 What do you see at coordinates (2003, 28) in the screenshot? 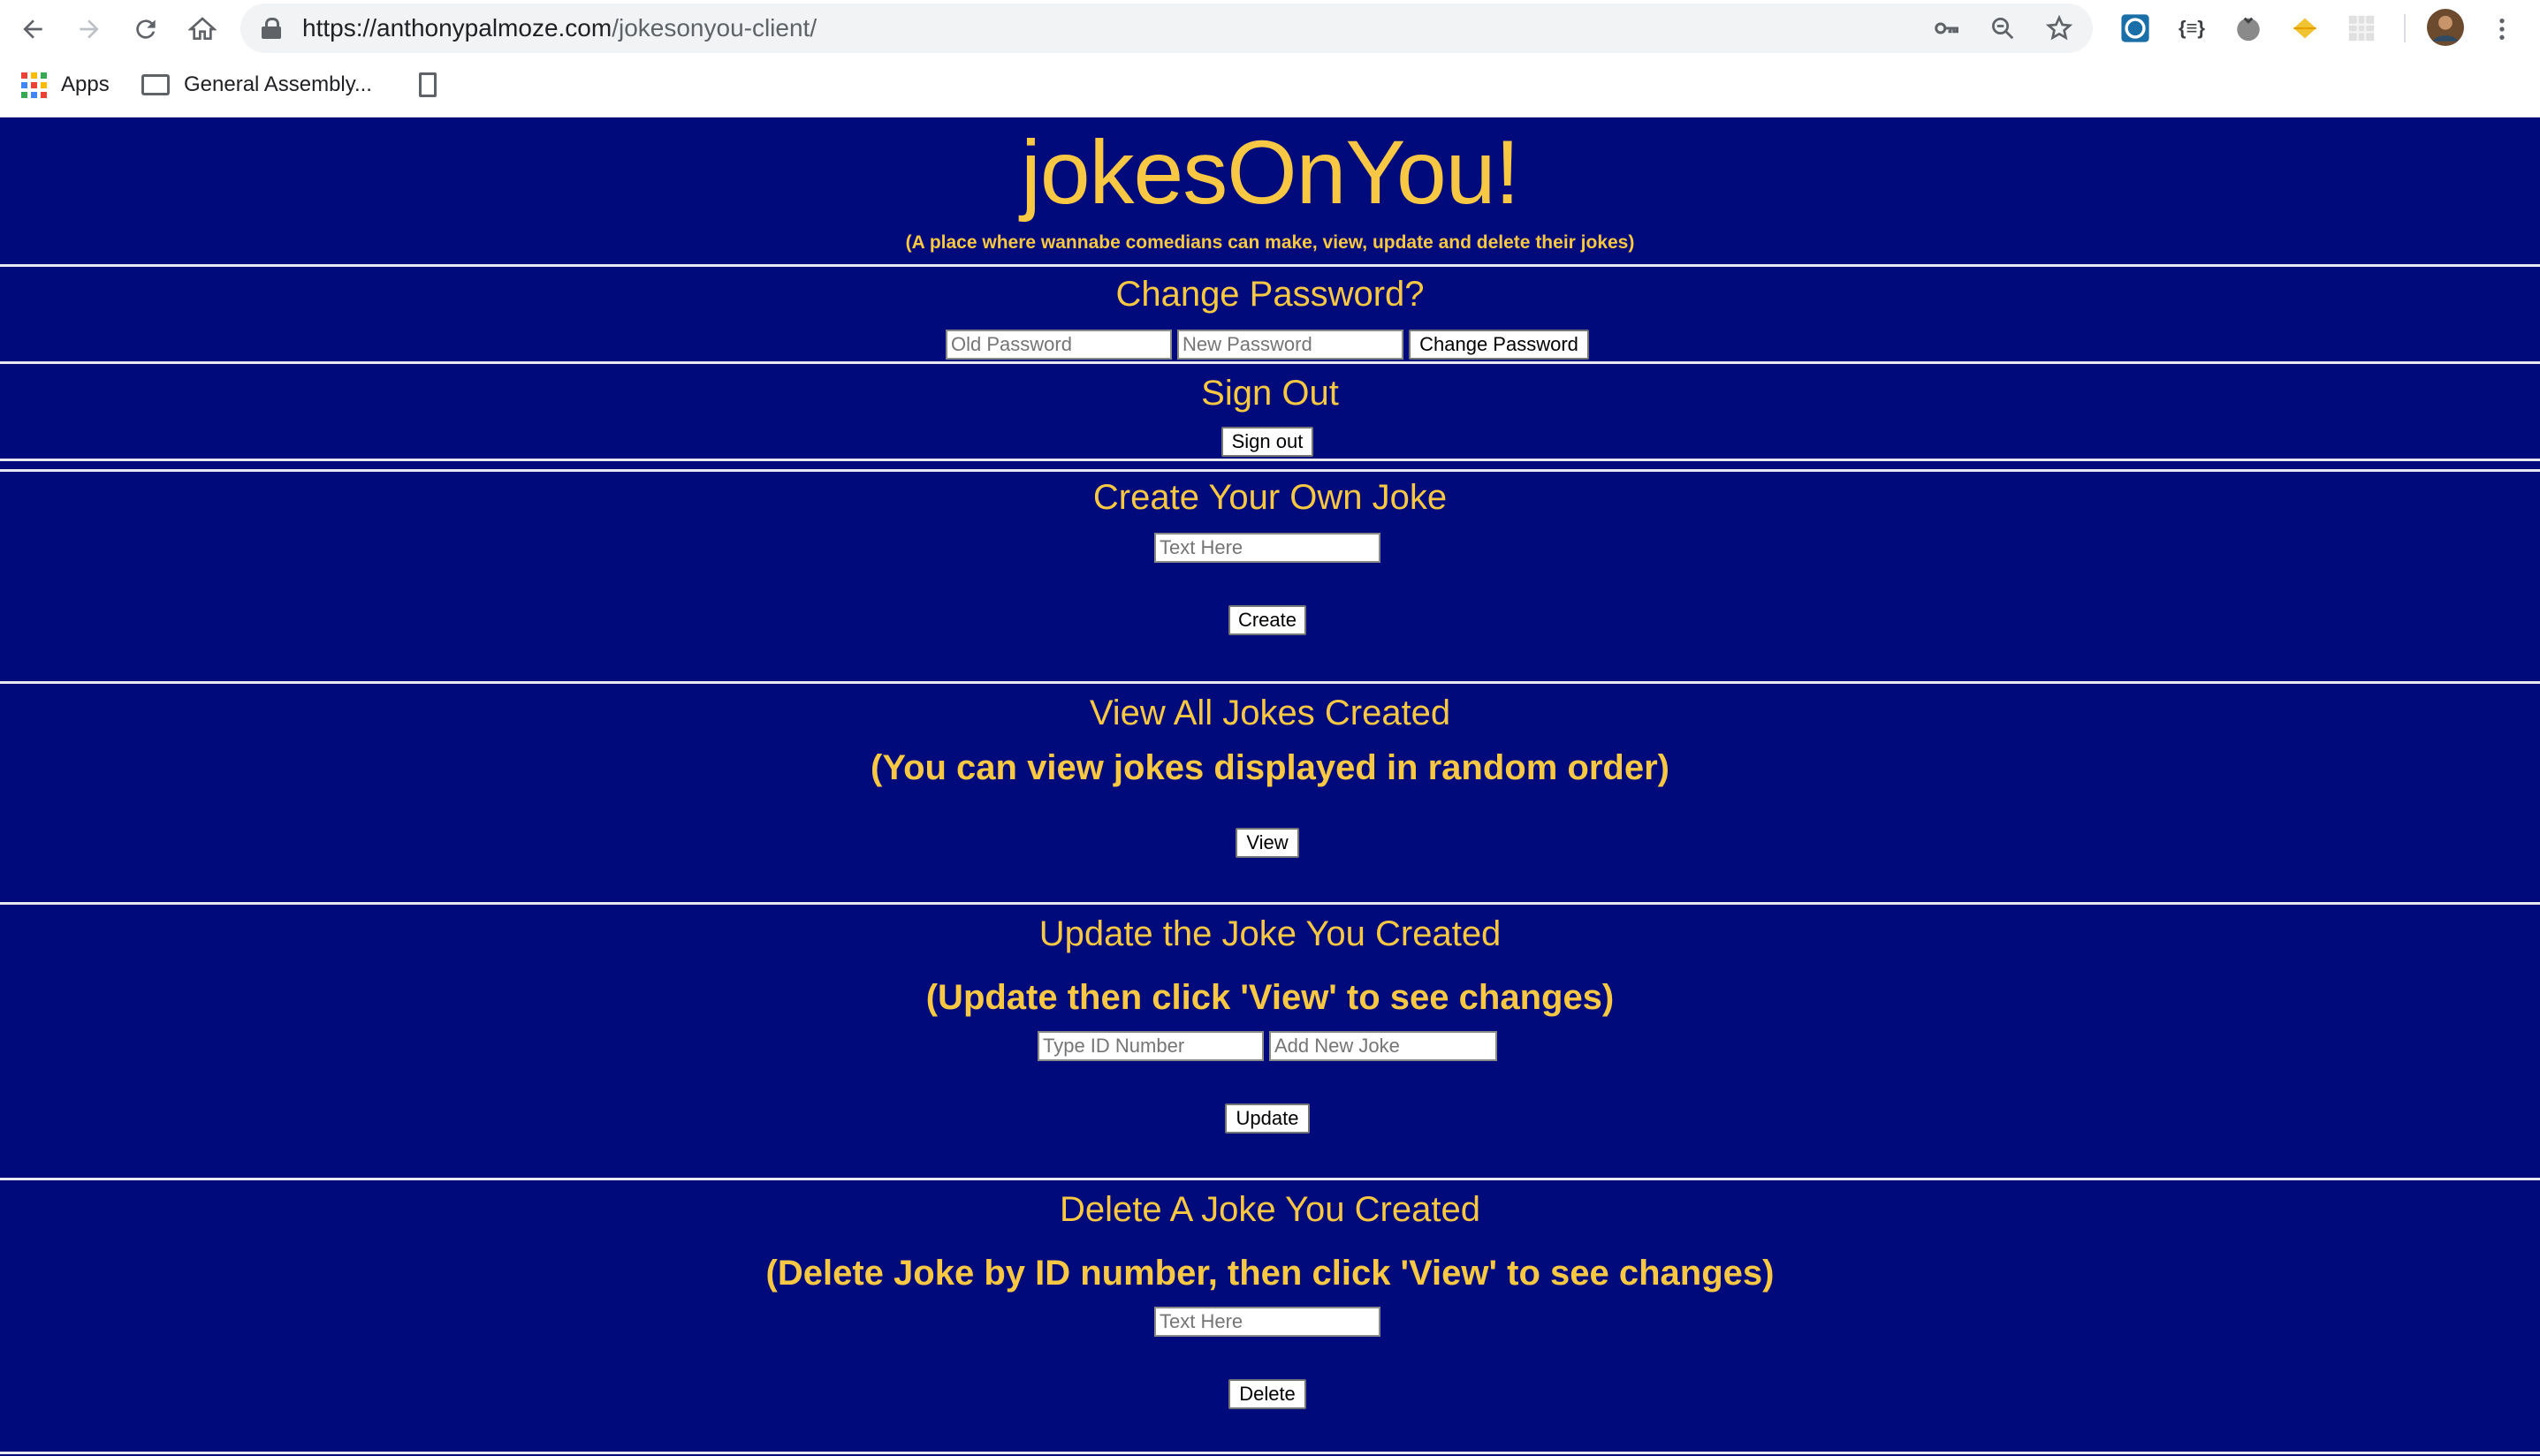
I see `zoom-icon` at bounding box center [2003, 28].